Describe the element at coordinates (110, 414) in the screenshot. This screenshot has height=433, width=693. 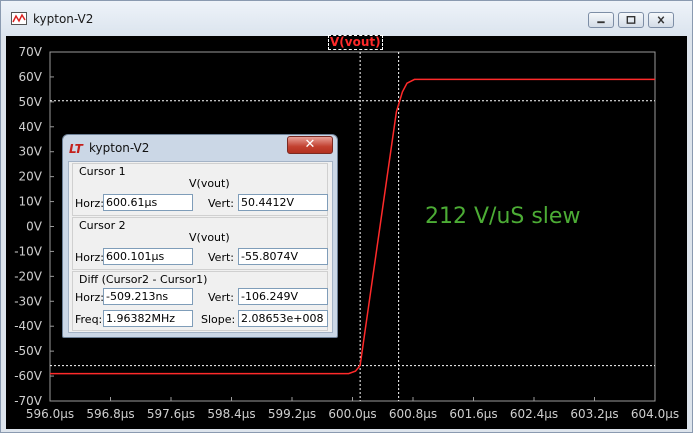
I see `x-tick-label: 596.8µs` at that location.